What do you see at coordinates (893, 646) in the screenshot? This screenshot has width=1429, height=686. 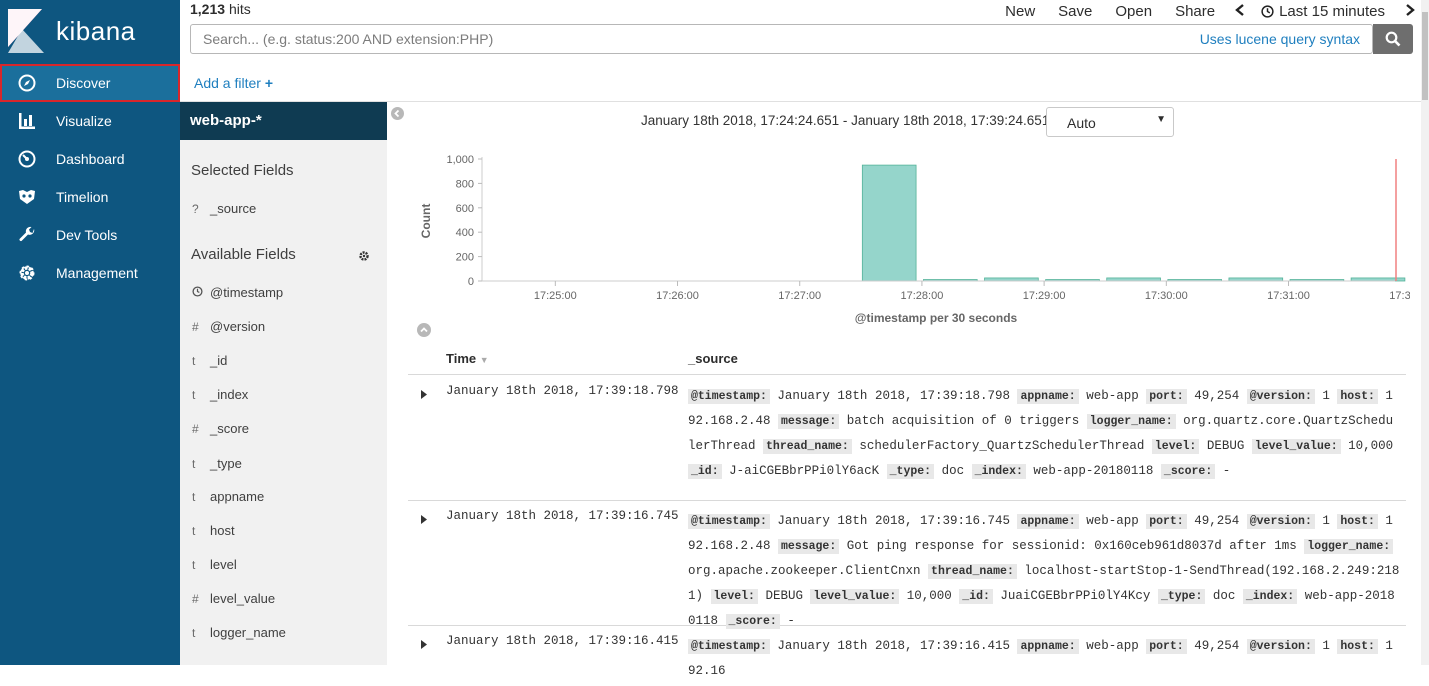 I see `source-field-value: January 18th 2018, 17:39:16.415` at bounding box center [893, 646].